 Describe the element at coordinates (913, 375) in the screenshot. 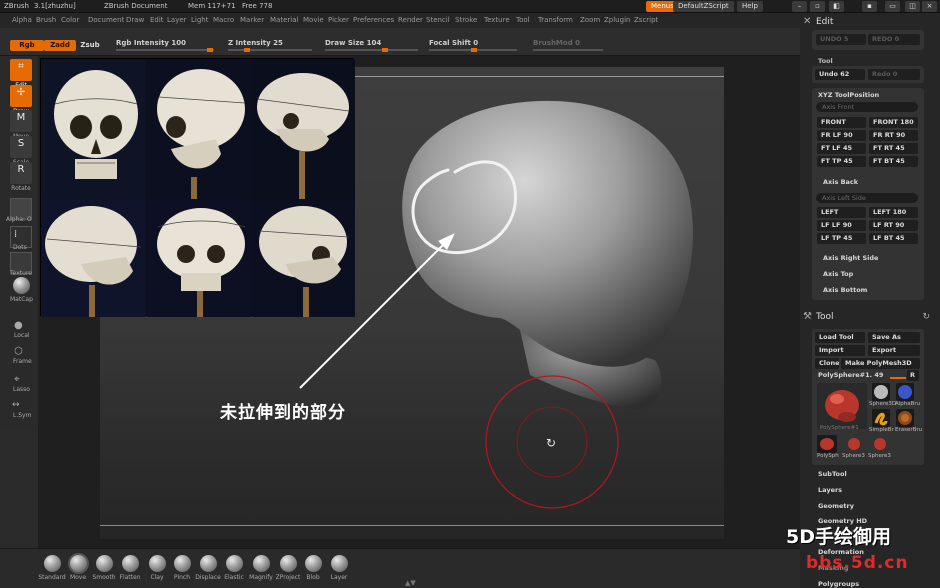

I see `r-button: R` at that location.